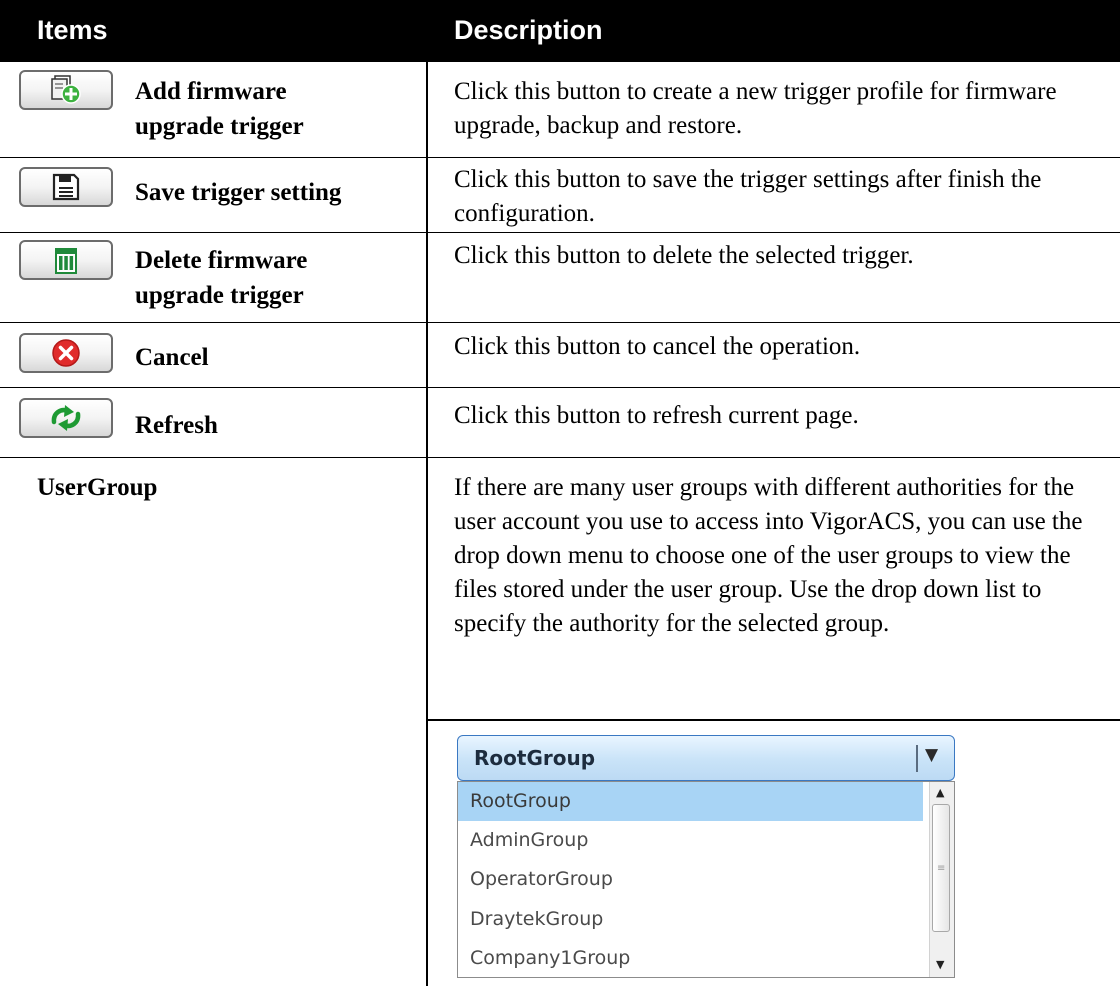  I want to click on add-file-icon, so click(66, 89).